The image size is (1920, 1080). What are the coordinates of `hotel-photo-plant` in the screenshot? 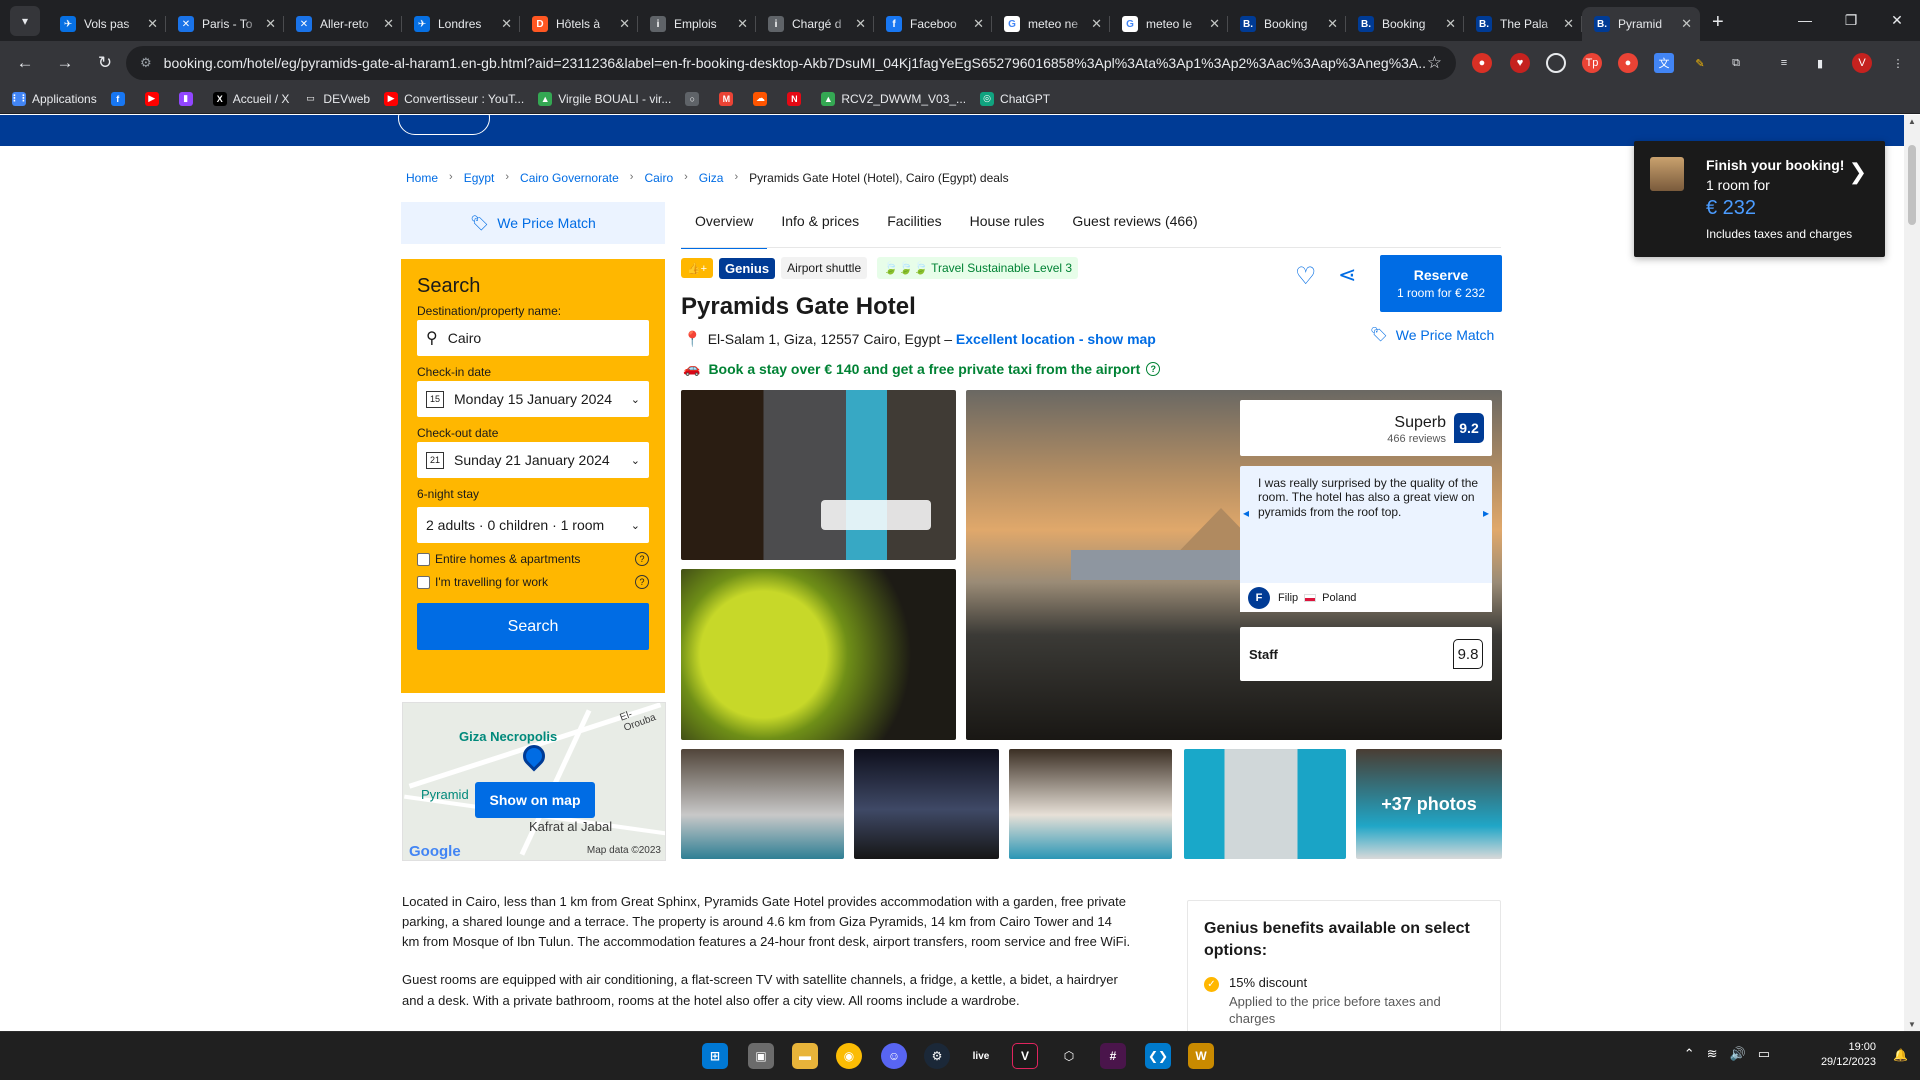 It's located at (818, 654).